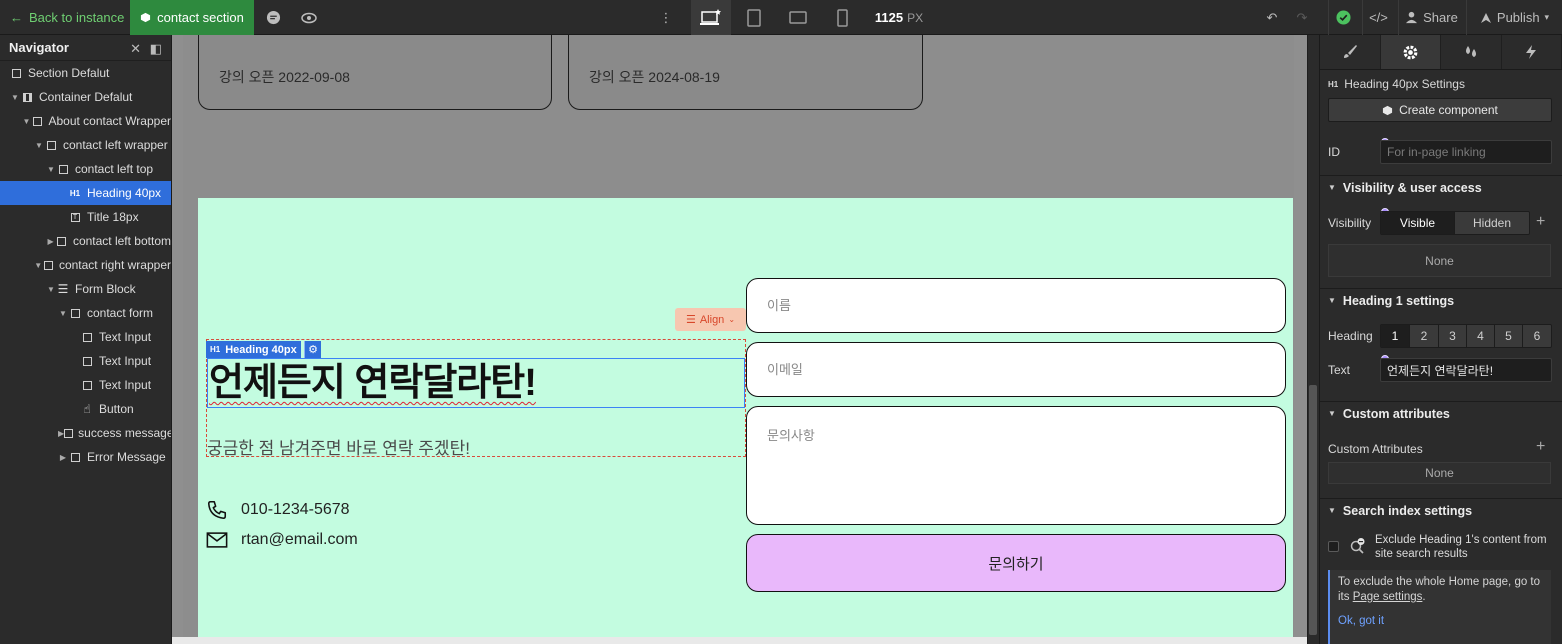 This screenshot has width=1562, height=644. Describe the element at coordinates (312, 349) in the screenshot. I see `element-settings-gear-icon: ⚙` at that location.